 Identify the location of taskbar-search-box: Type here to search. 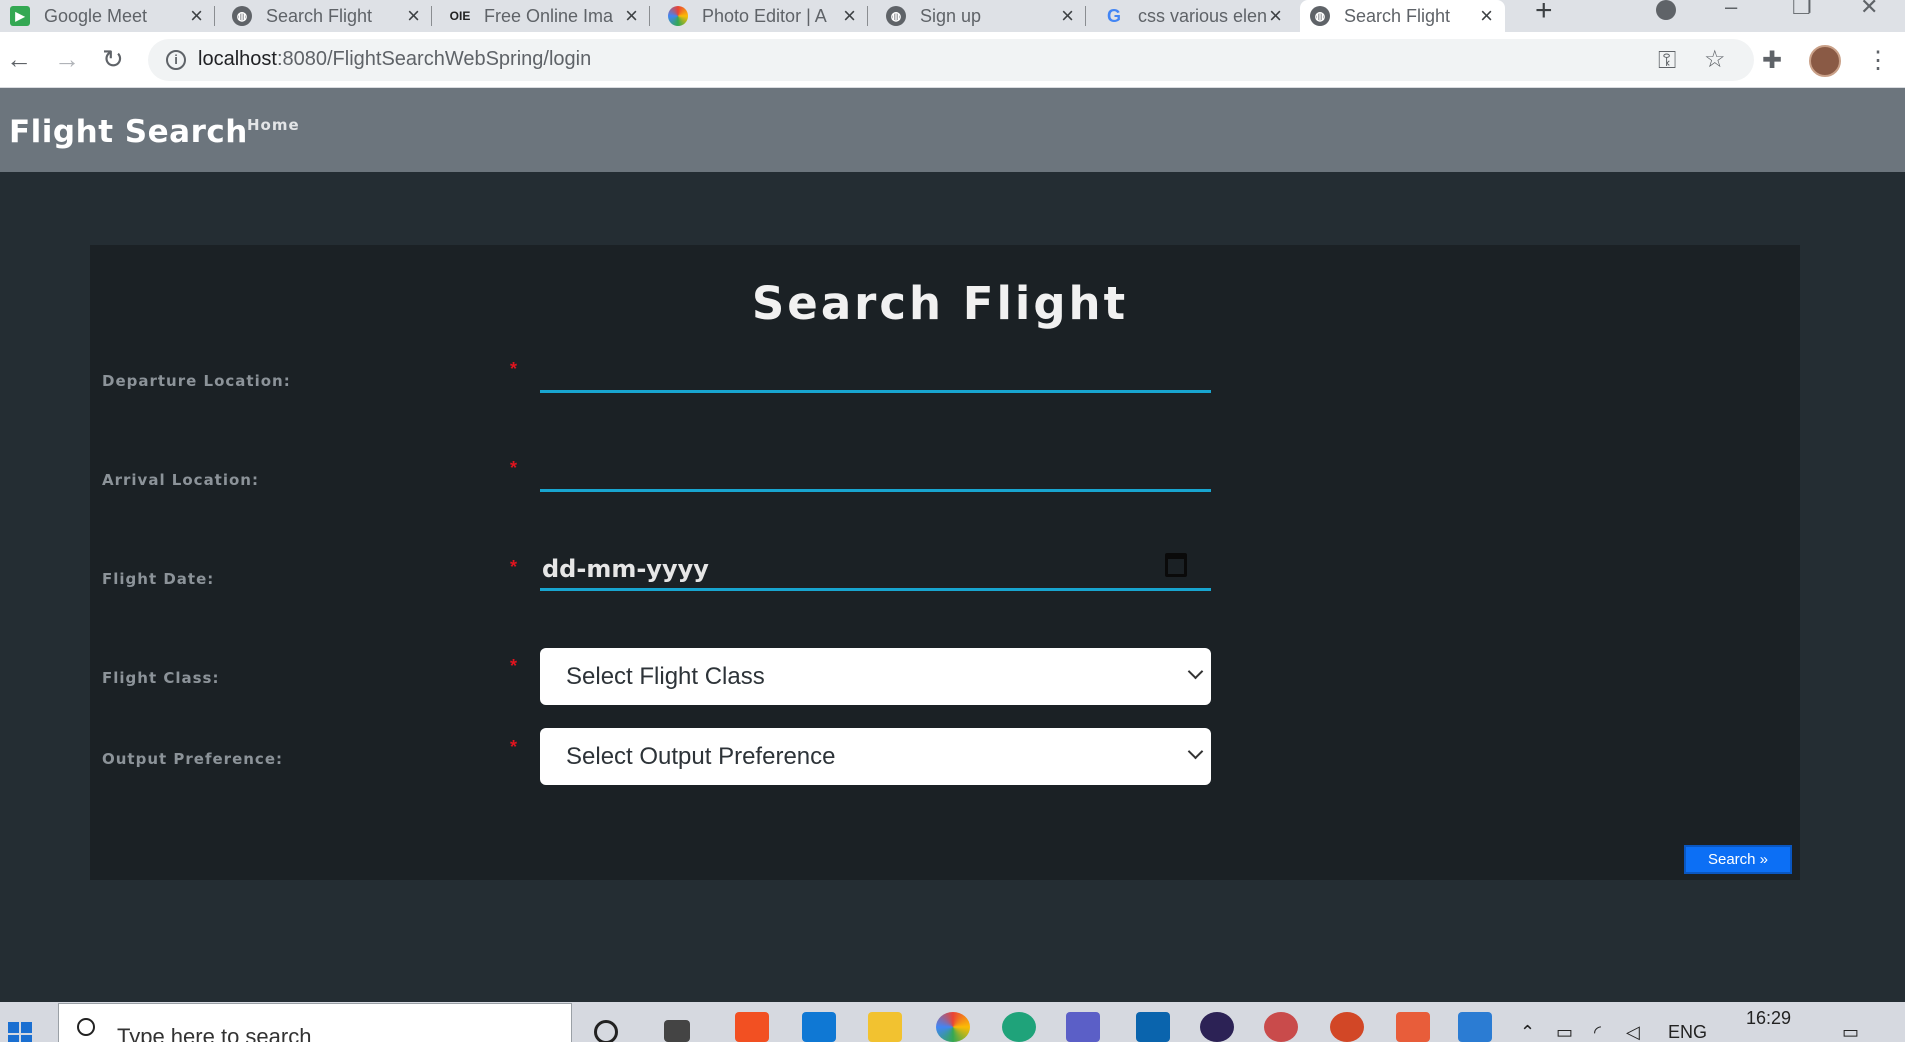
(315, 1022).